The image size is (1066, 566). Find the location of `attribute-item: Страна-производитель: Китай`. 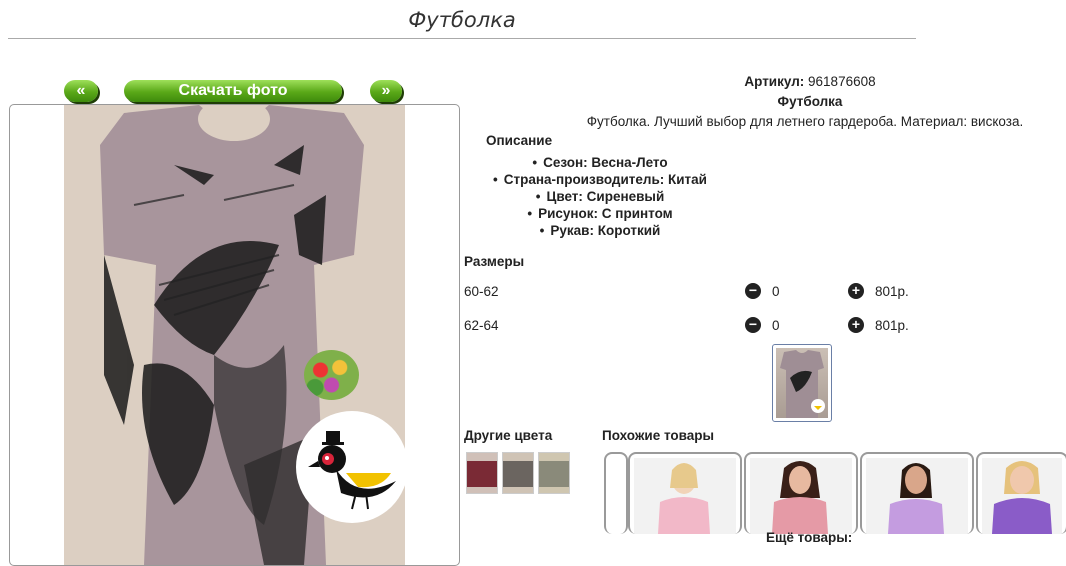

attribute-item: Страна-производитель: Китай is located at coordinates (600, 179).